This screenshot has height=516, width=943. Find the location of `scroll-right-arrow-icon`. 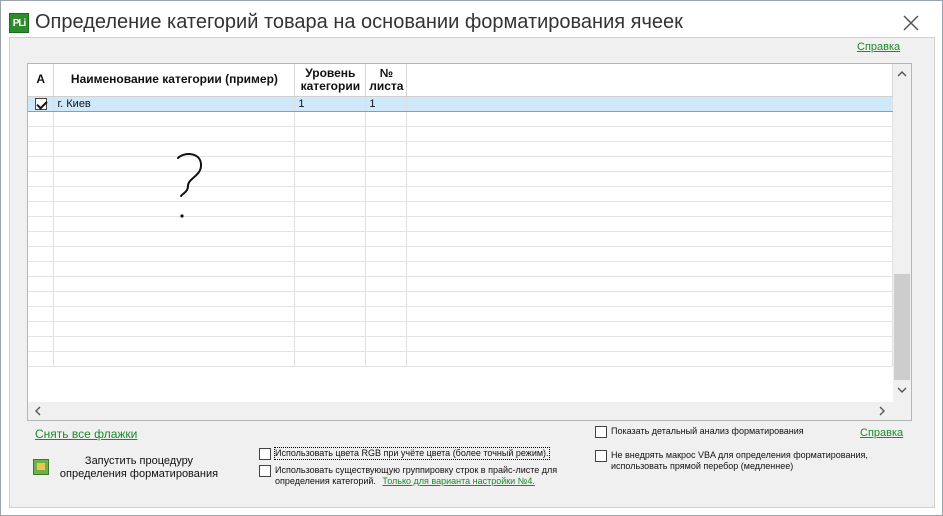

scroll-right-arrow-icon is located at coordinates (882, 411).